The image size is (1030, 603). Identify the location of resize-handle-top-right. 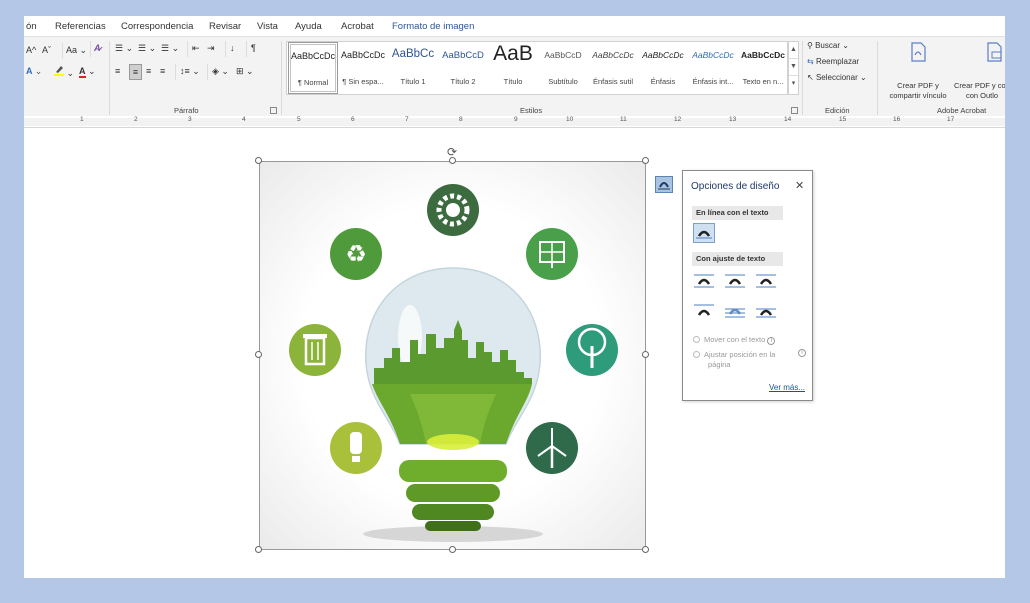
(645, 160).